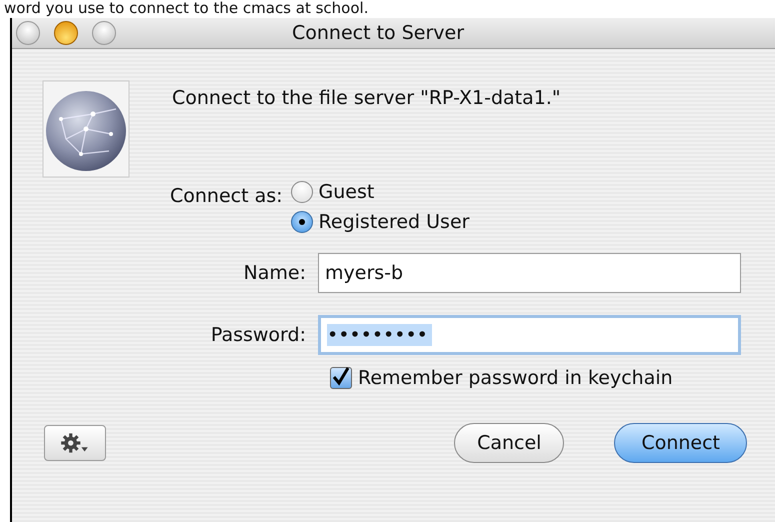  I want to click on minimize-button, so click(66, 33).